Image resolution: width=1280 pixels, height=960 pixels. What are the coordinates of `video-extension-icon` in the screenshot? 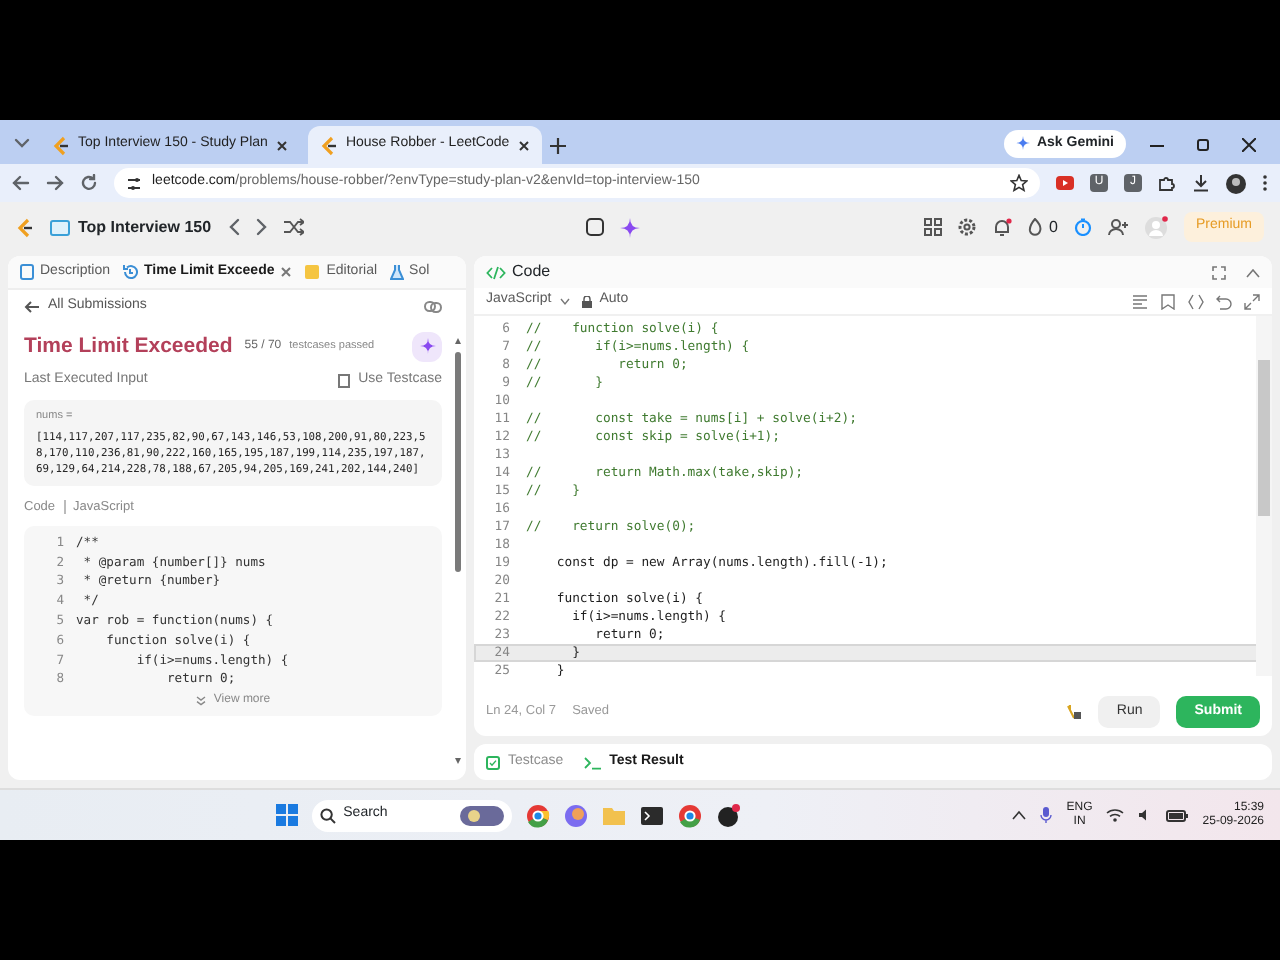 It's located at (1065, 183).